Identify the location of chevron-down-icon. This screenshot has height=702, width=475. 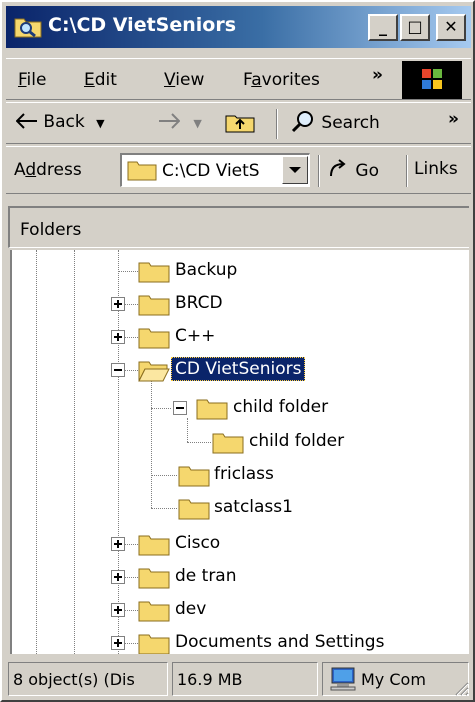
(295, 170).